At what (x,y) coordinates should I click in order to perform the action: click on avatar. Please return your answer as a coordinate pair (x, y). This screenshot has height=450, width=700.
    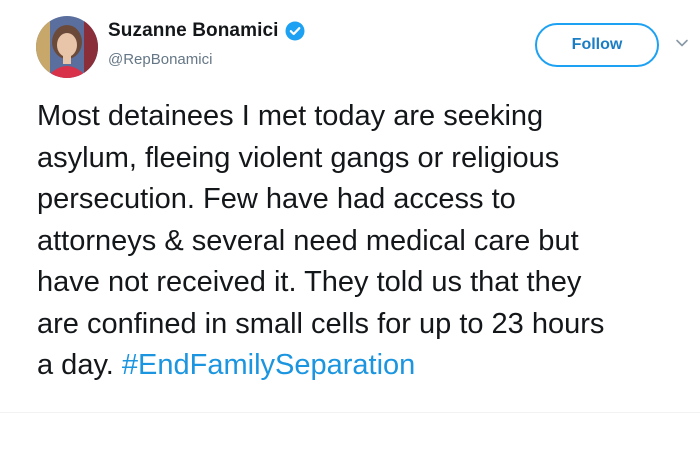
    Looking at the image, I should click on (67, 47).